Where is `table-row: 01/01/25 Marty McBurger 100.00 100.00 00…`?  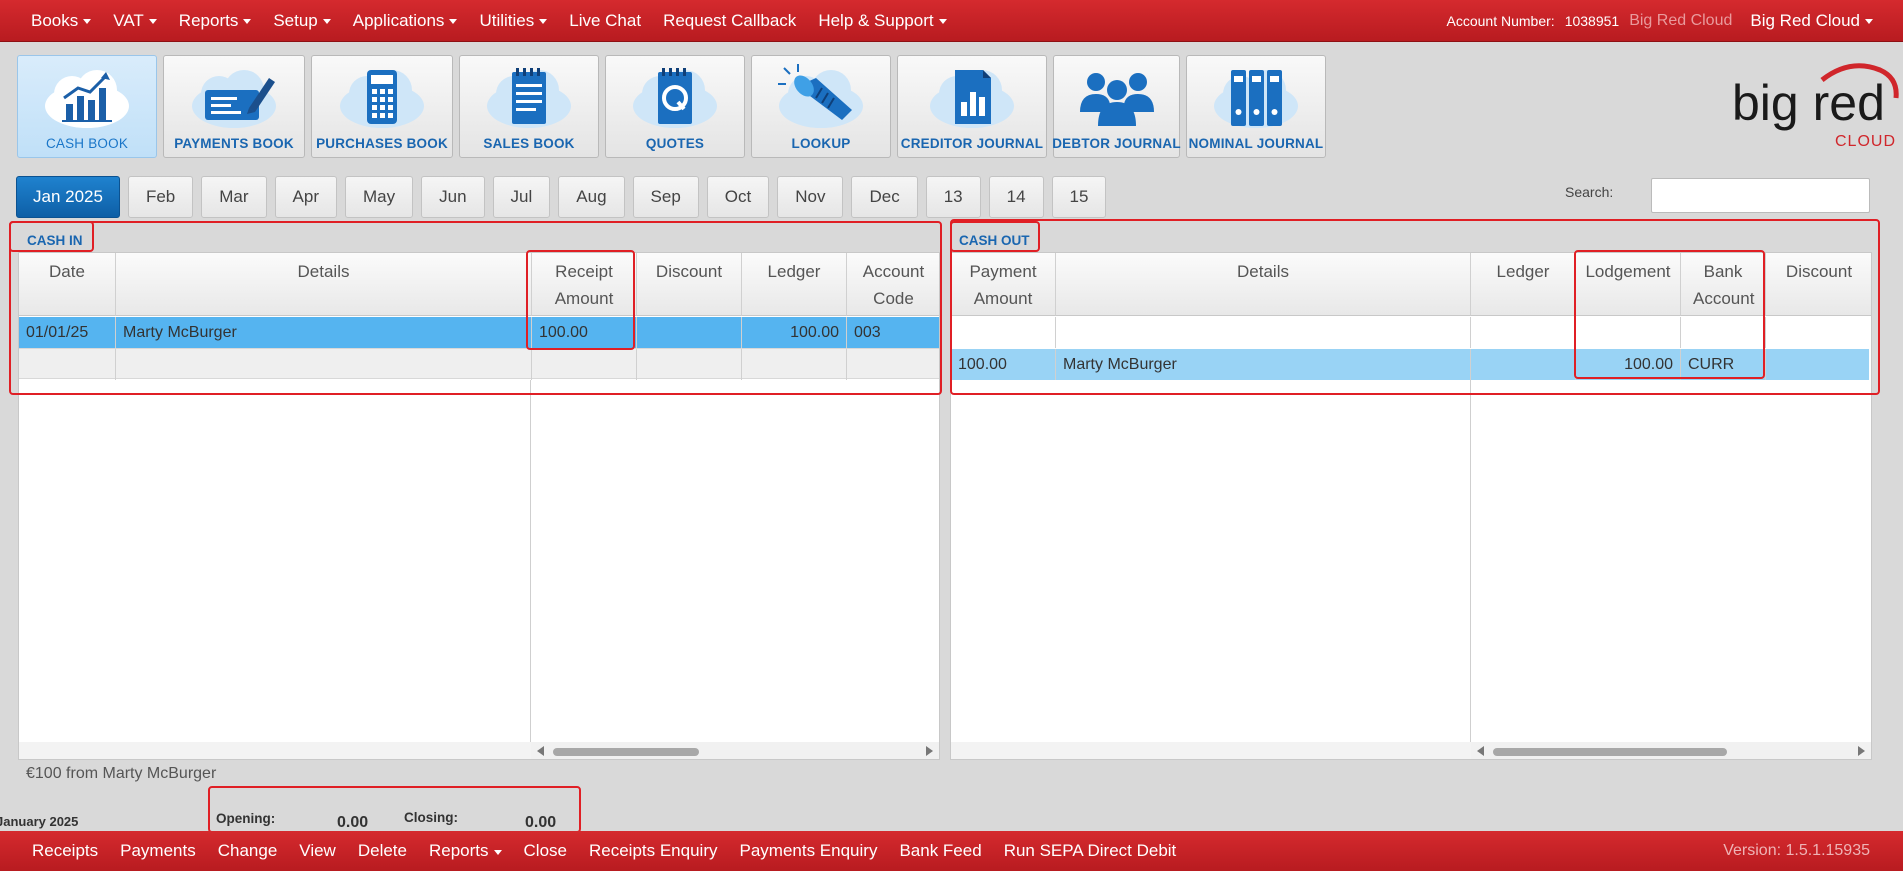 table-row: 01/01/25 Marty McBurger 100.00 100.00 00… is located at coordinates (479, 332).